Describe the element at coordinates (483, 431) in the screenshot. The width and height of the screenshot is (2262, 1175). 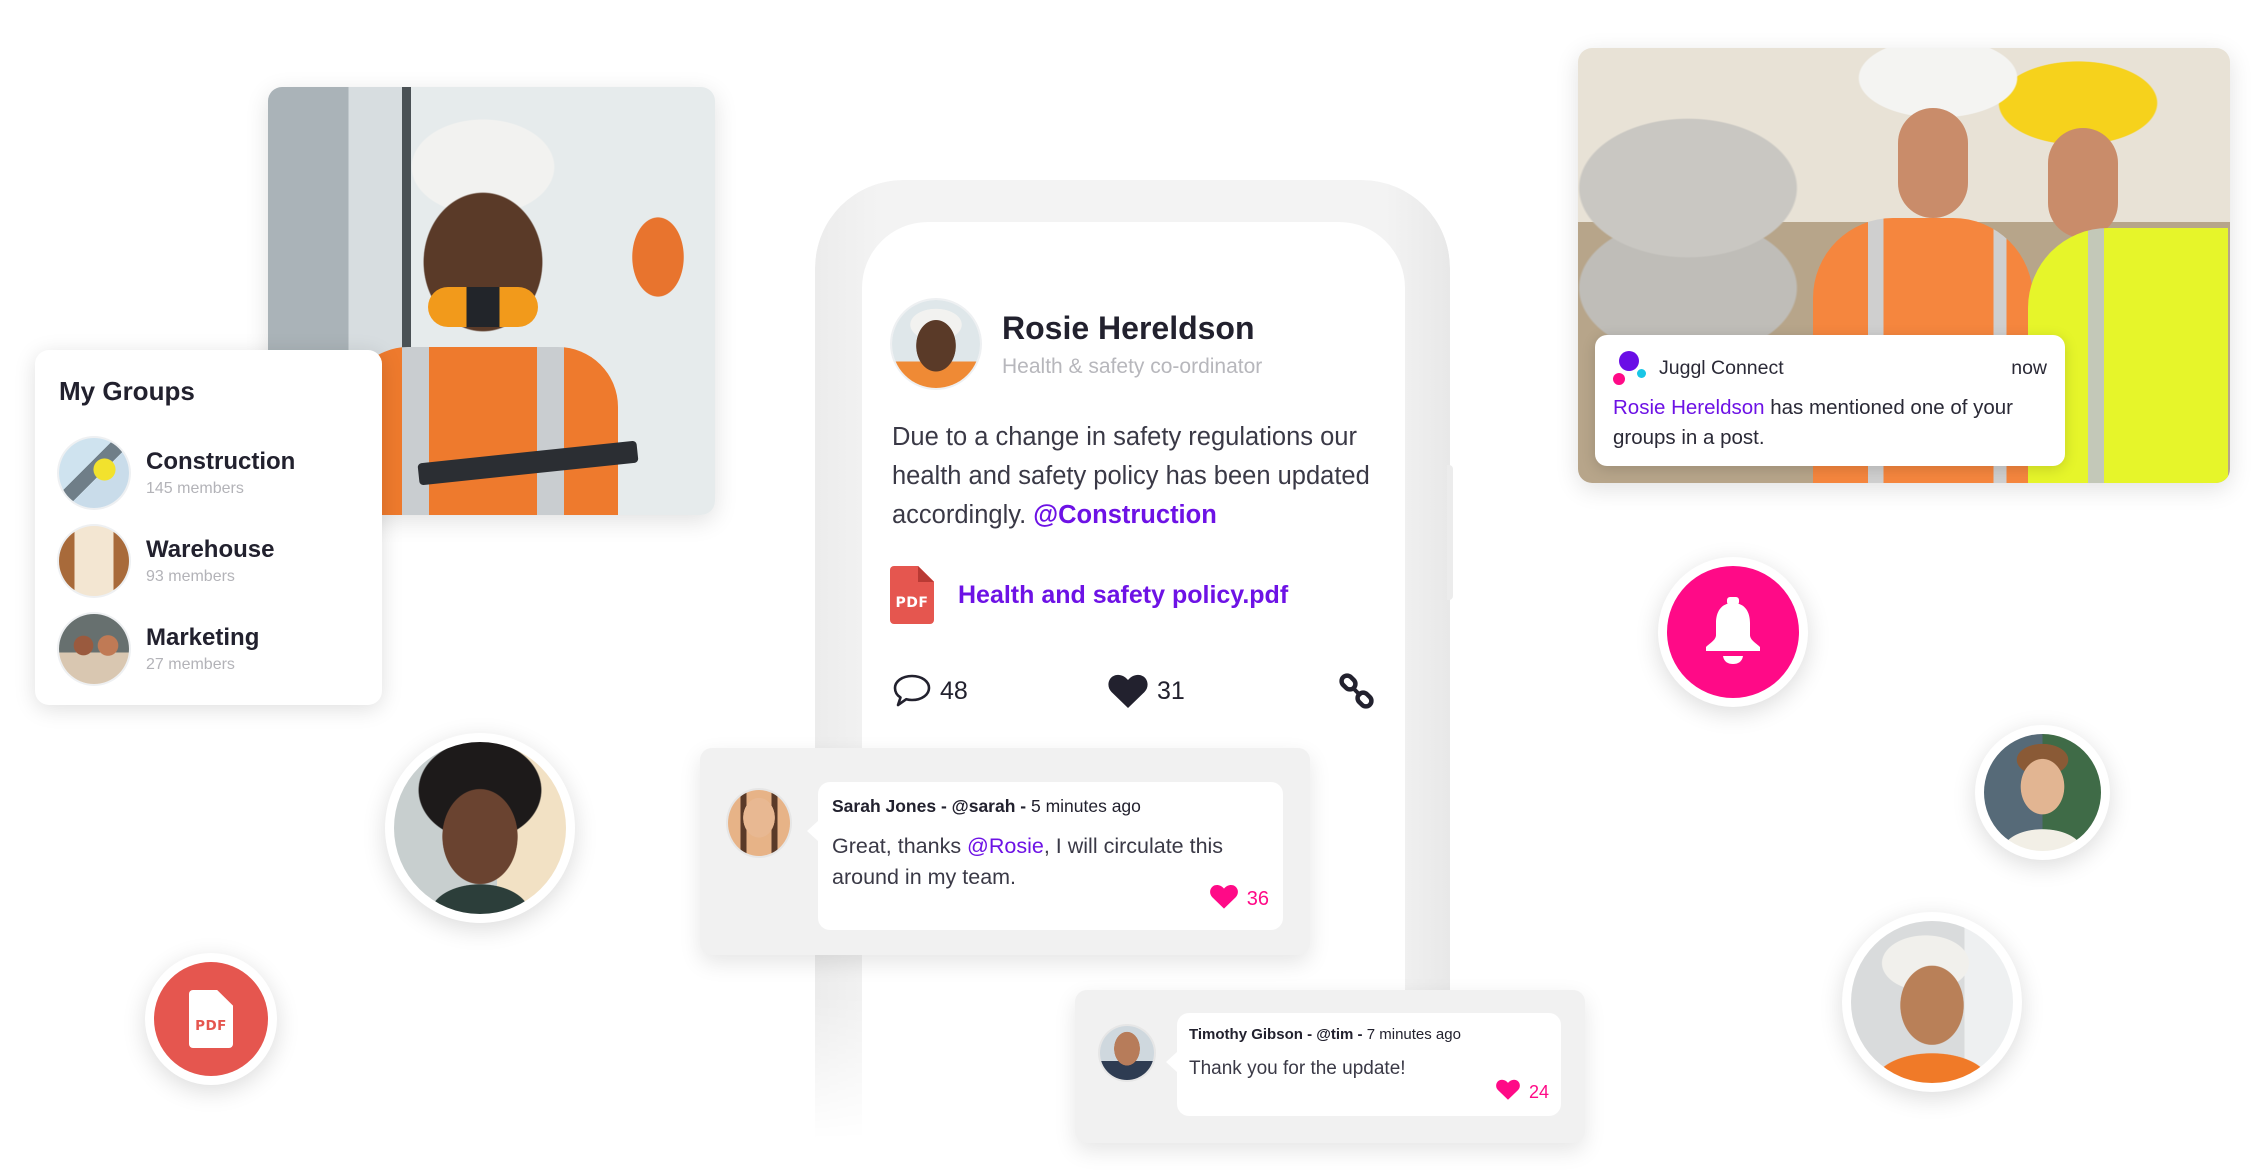
I see `safety-vest-shape` at that location.